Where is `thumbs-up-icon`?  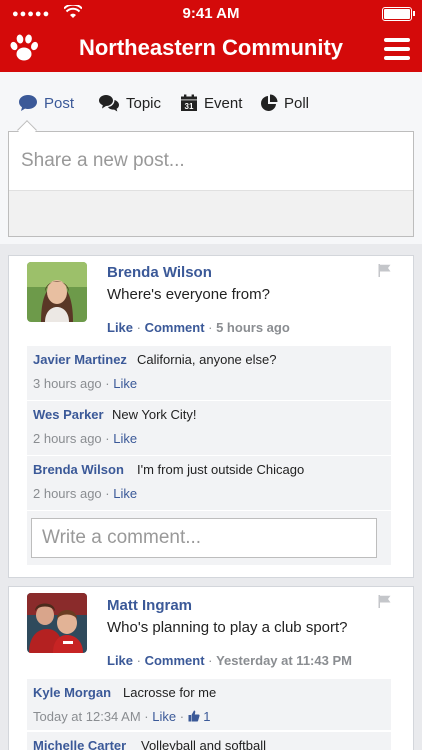 thumbs-up-icon is located at coordinates (194, 716).